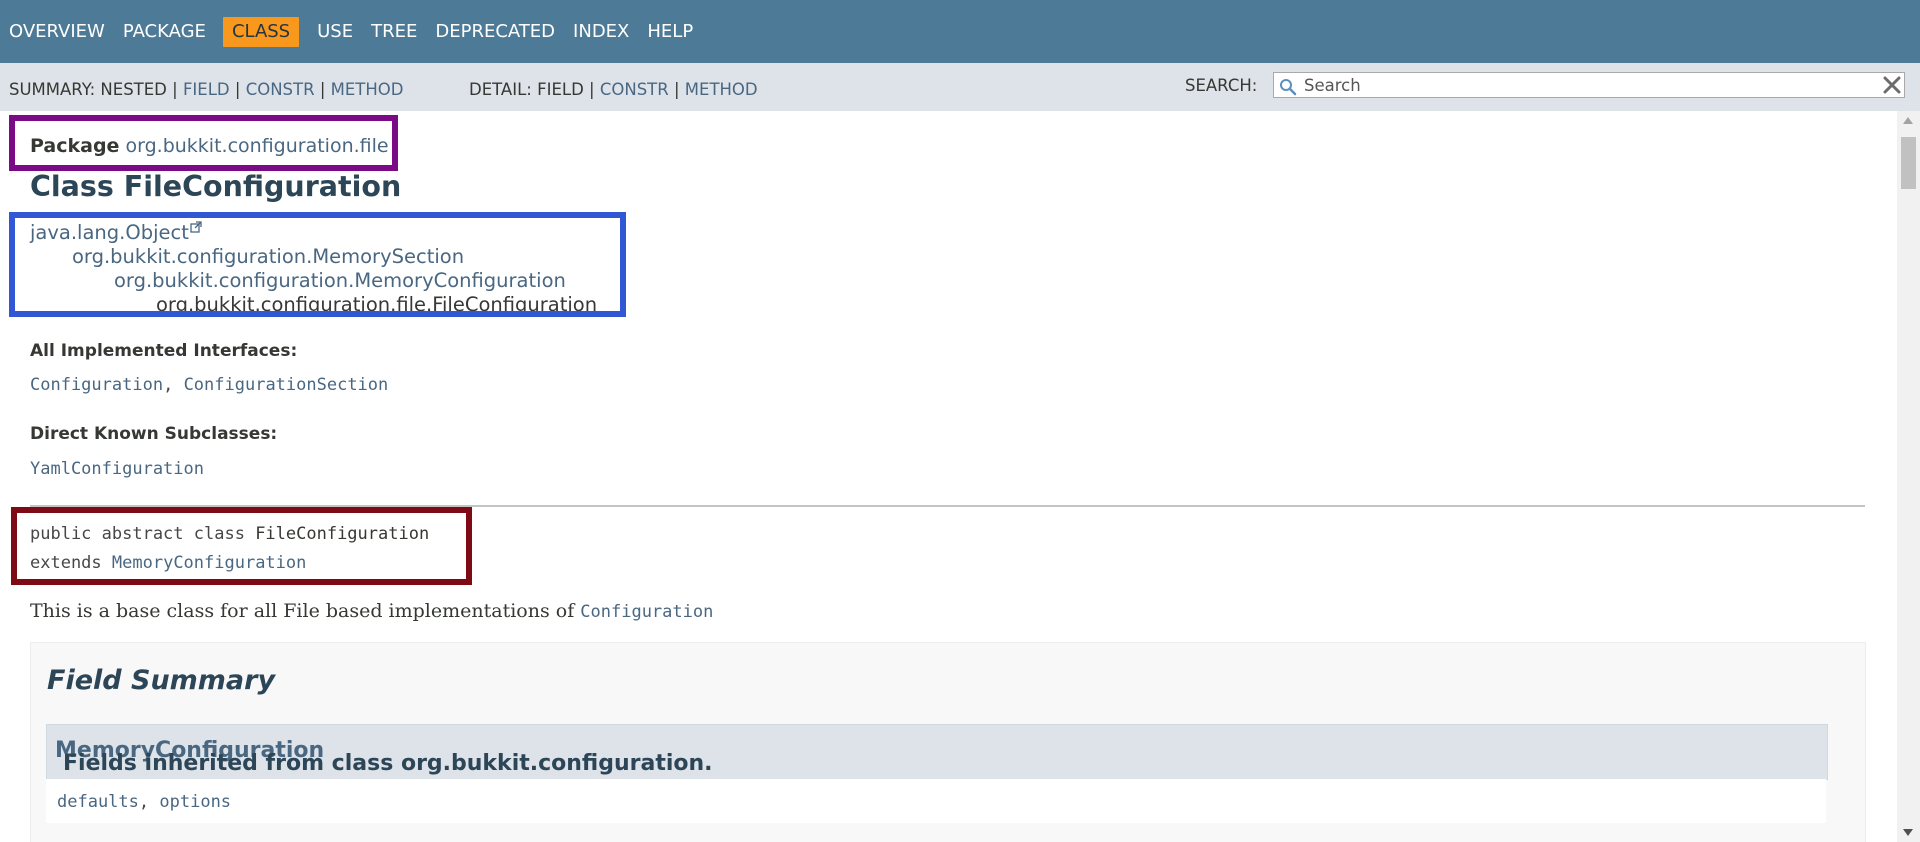  What do you see at coordinates (261, 32) in the screenshot?
I see `nav-class-active: CLASS` at bounding box center [261, 32].